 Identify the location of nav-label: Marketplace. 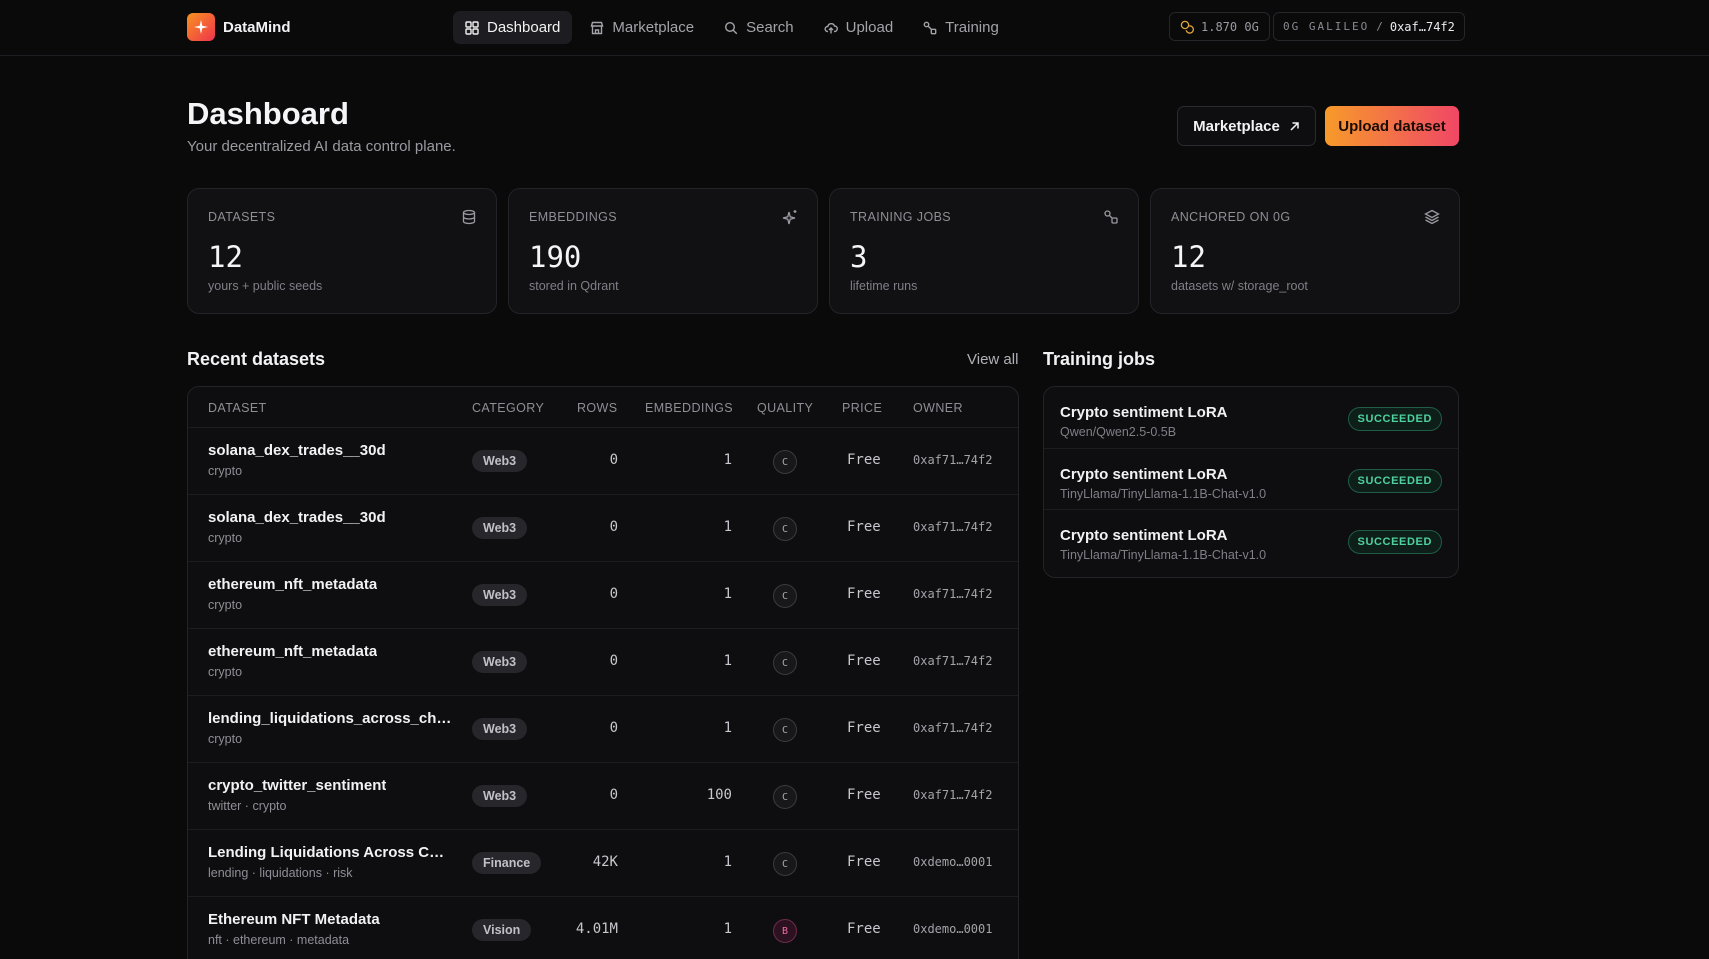
(653, 27).